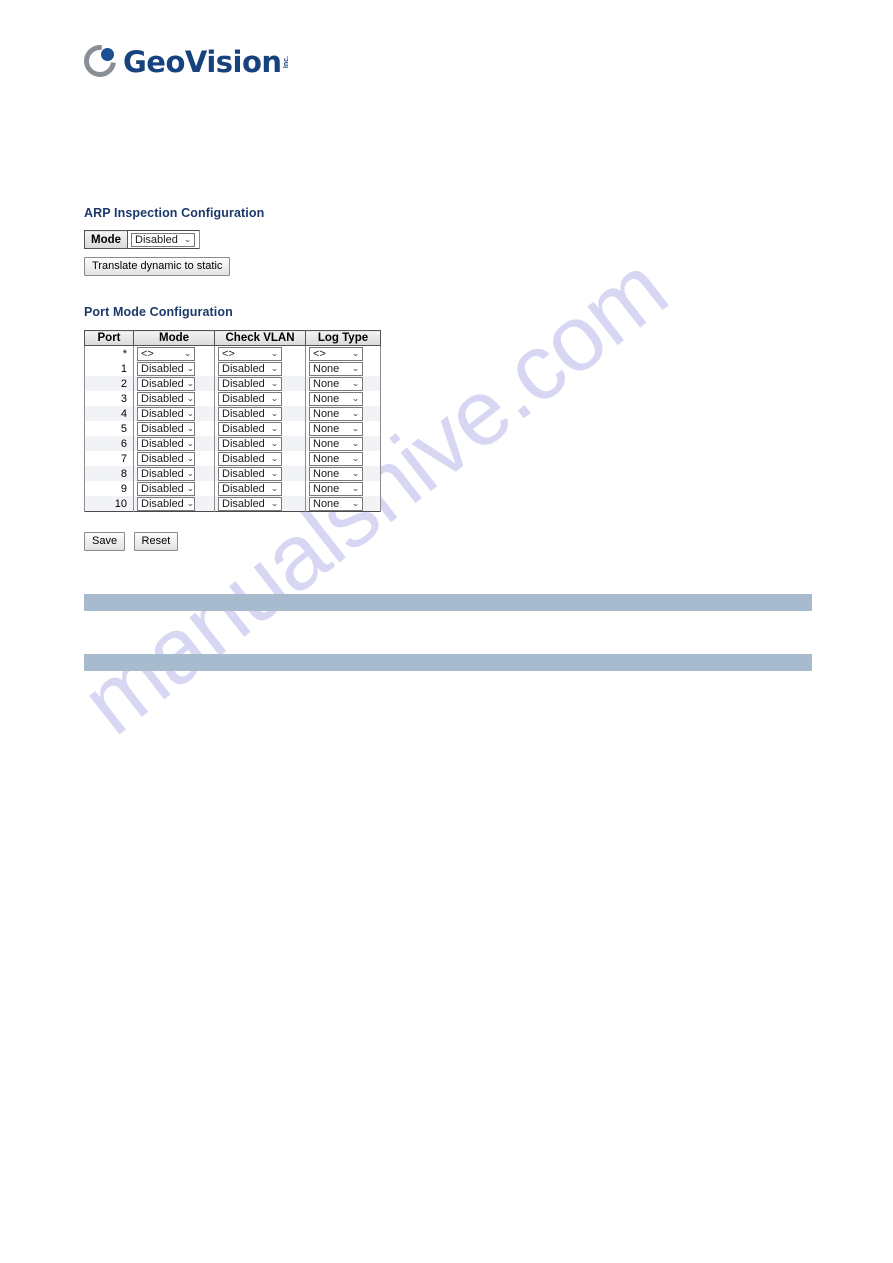 Image resolution: width=893 pixels, height=1263 pixels. I want to click on check-vlan-select-port-3: Disabled ⌄, so click(250, 398).